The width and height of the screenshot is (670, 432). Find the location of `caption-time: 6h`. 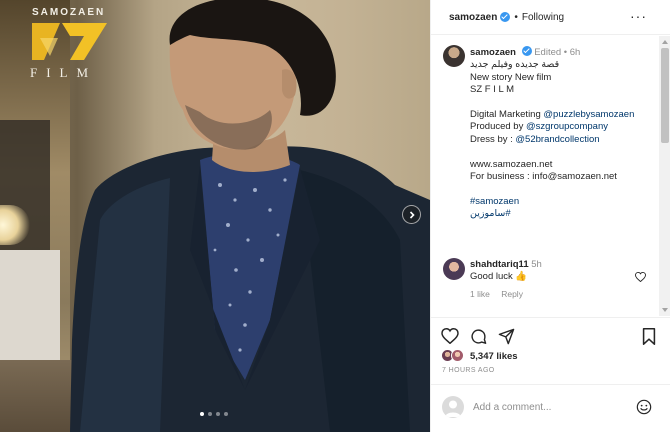

caption-time: 6h is located at coordinates (575, 52).